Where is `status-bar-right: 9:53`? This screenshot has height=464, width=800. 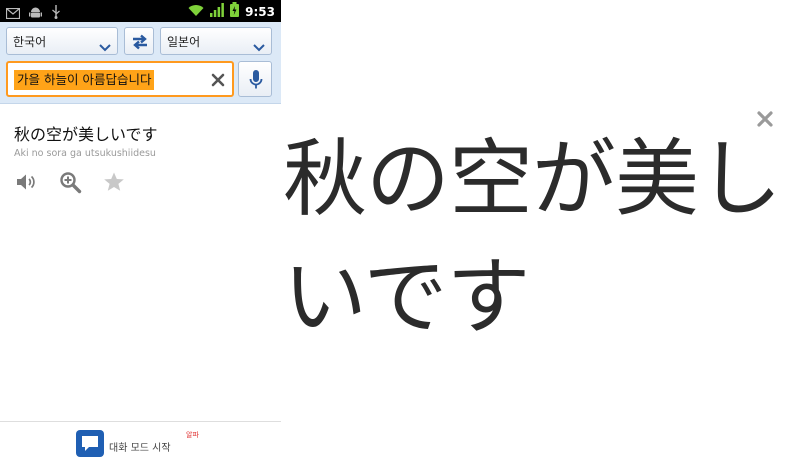
status-bar-right: 9:53 is located at coordinates (231, 11).